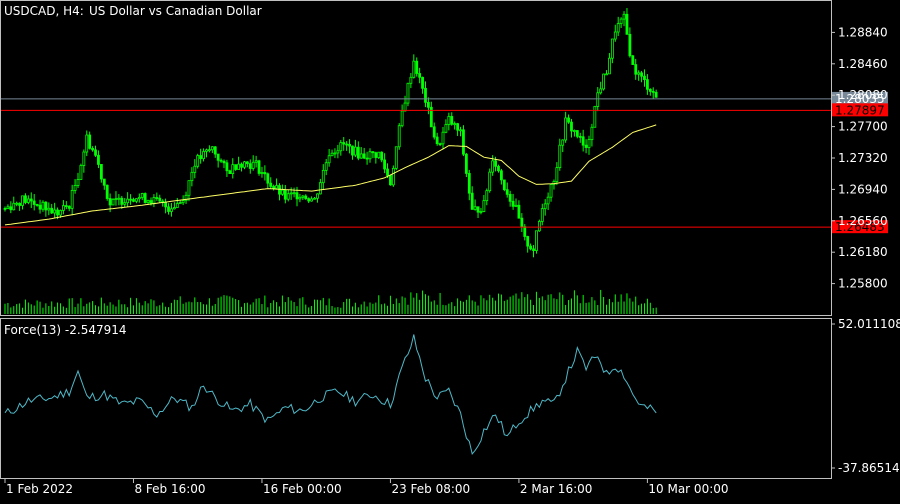 This screenshot has height=504, width=900. Describe the element at coordinates (863, 221) in the screenshot. I see `price-tick-label: 1.26560` at that location.